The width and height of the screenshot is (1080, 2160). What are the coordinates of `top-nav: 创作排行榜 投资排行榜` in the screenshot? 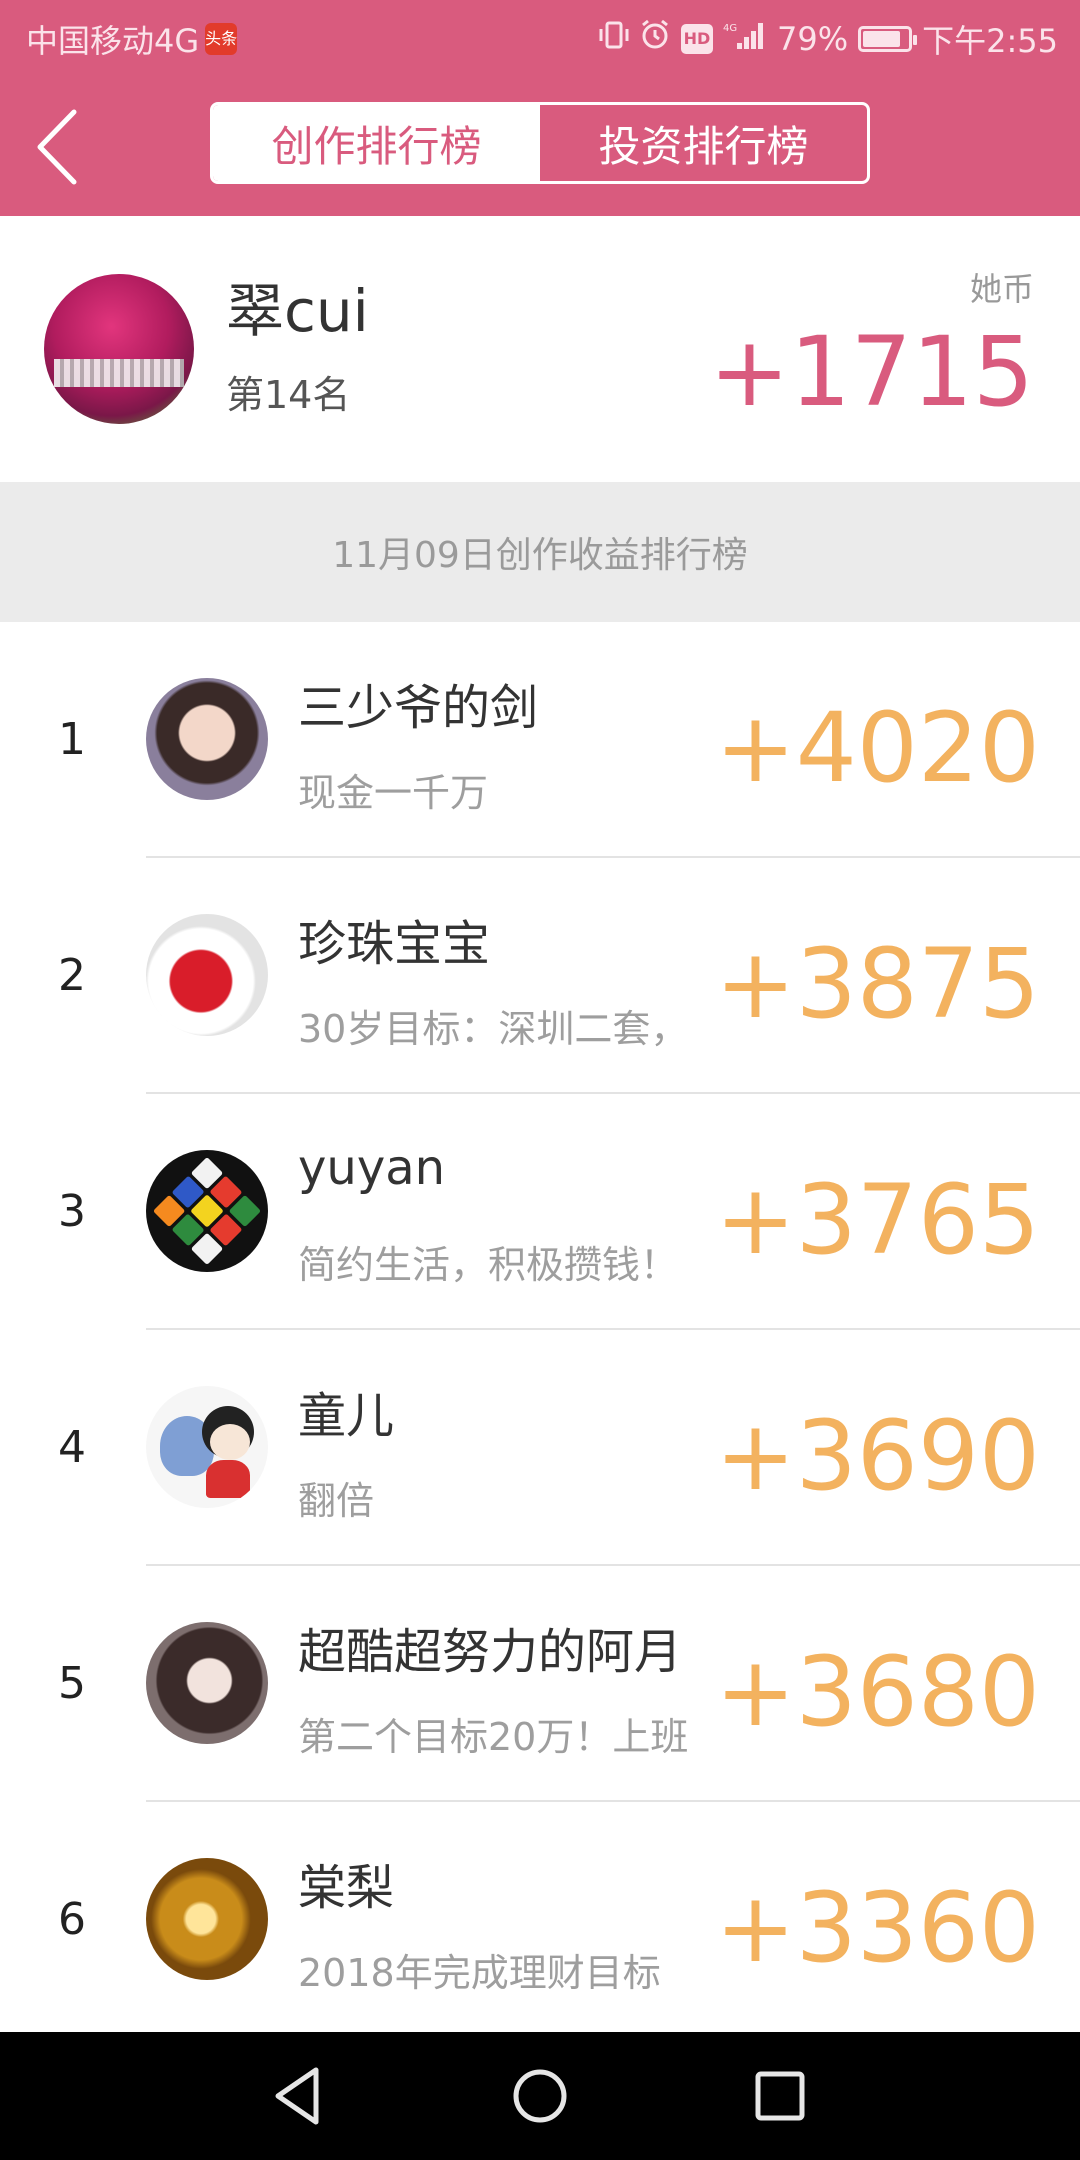 It's located at (540, 145).